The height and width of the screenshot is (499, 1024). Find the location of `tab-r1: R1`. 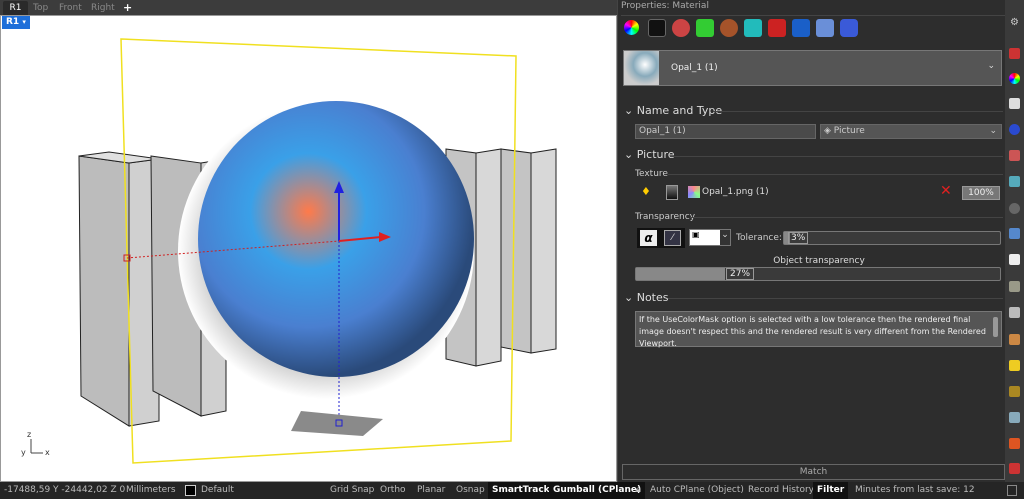

tab-r1: R1 is located at coordinates (15, 8).